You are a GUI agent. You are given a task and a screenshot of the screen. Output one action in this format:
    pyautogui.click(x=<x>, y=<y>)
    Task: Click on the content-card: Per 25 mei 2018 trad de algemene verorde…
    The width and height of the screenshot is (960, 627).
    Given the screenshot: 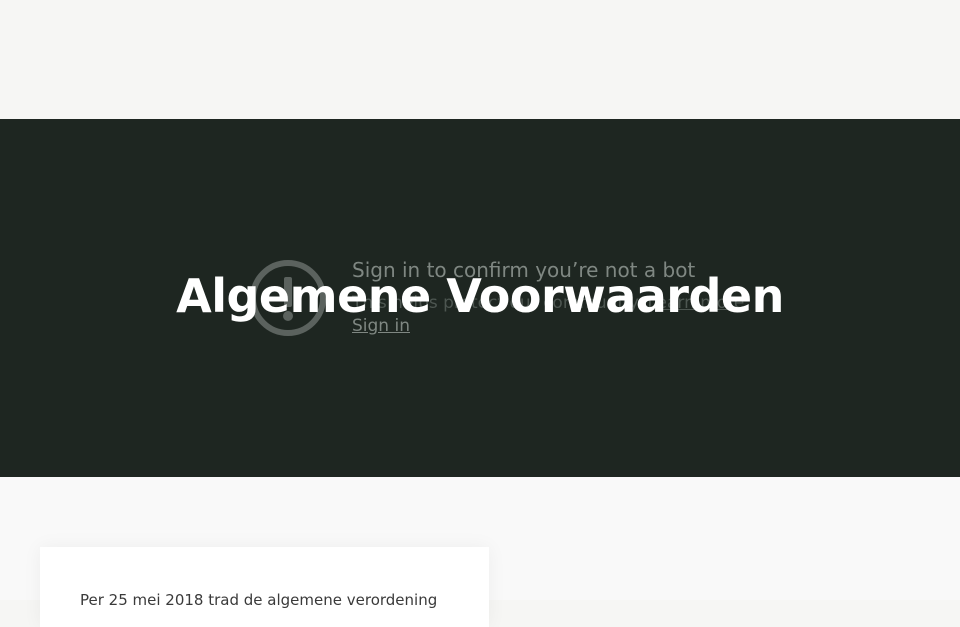 What is the action you would take?
    pyautogui.click(x=264, y=587)
    